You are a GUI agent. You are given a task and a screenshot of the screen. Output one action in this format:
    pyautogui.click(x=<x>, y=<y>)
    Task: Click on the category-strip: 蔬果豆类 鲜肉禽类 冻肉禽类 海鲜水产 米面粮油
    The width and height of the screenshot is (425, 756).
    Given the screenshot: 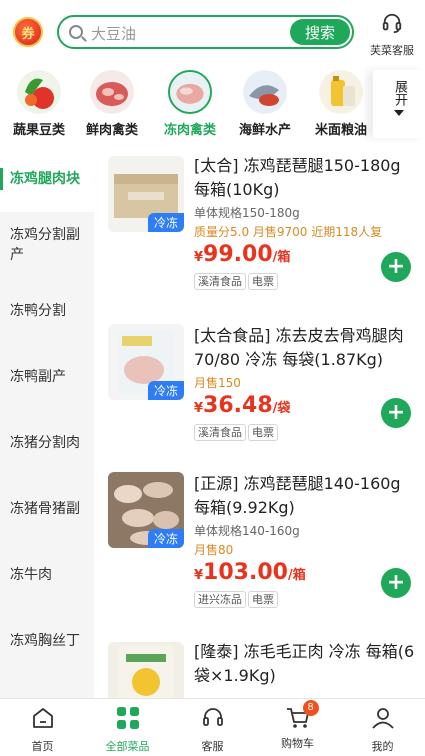 What is the action you would take?
    pyautogui.click(x=212, y=105)
    